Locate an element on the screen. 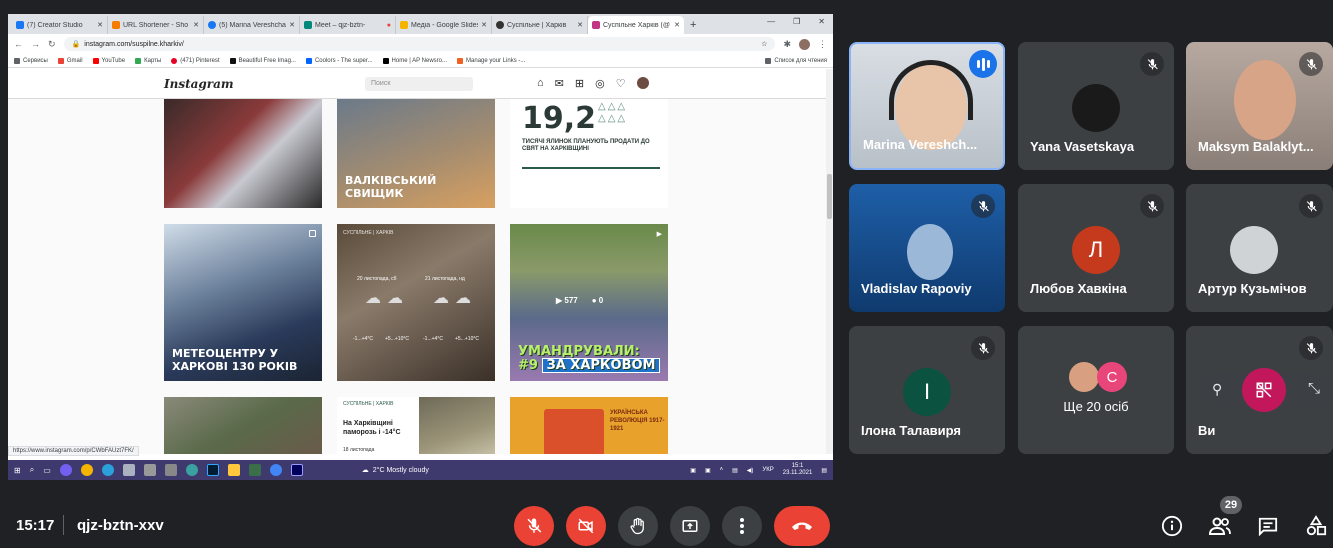 The image size is (1333, 548). reading-list-button: Список для чтения is located at coordinates (796, 60).